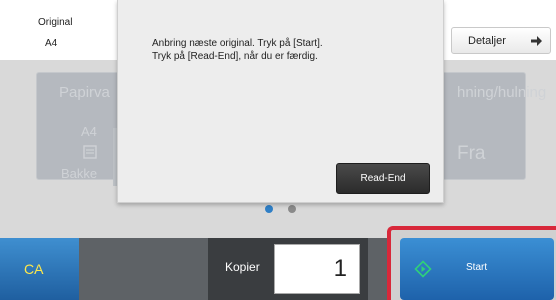  Describe the element at coordinates (487, 40) in the screenshot. I see `details-button-label: Detaljer` at that location.